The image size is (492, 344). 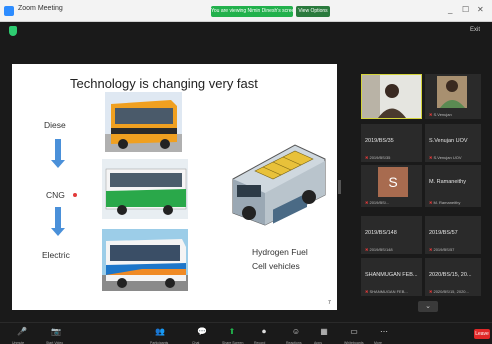 What do you see at coordinates (145, 260) in the screenshot?
I see `electric-bus-image` at bounding box center [145, 260].